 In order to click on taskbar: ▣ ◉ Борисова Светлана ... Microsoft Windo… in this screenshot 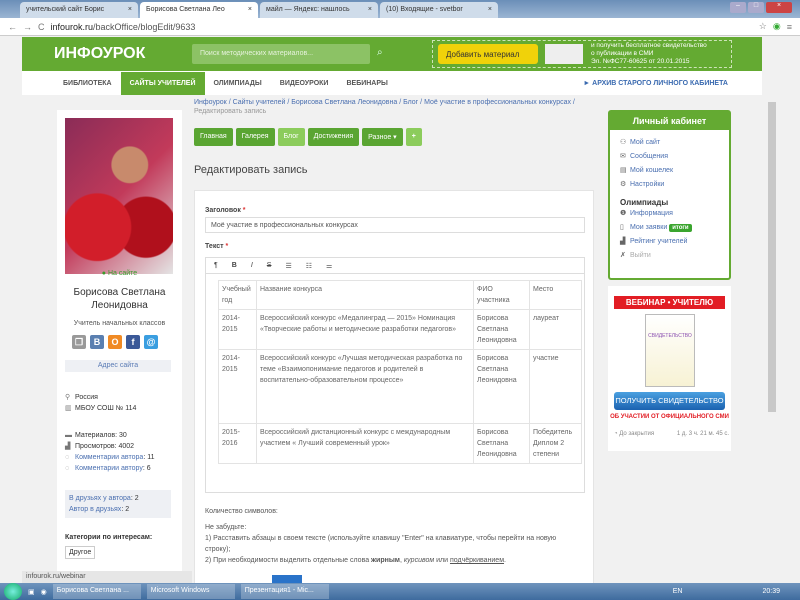, I will do `click(400, 591)`.